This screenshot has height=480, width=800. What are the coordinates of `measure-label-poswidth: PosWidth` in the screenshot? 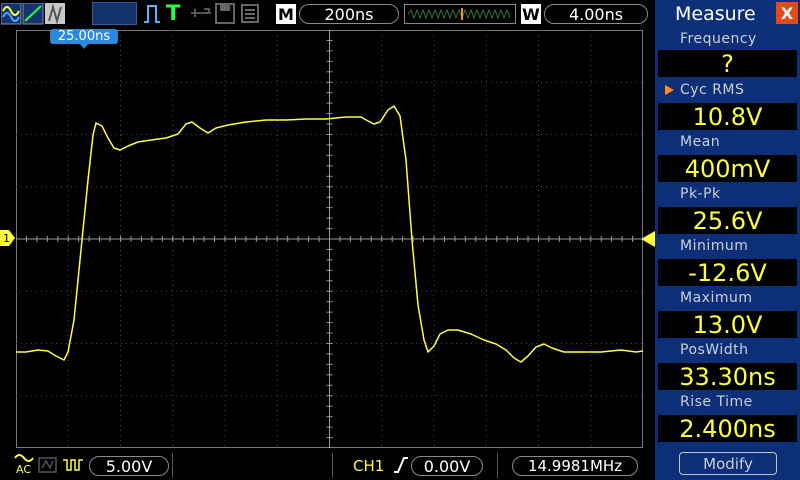 It's located at (728, 349).